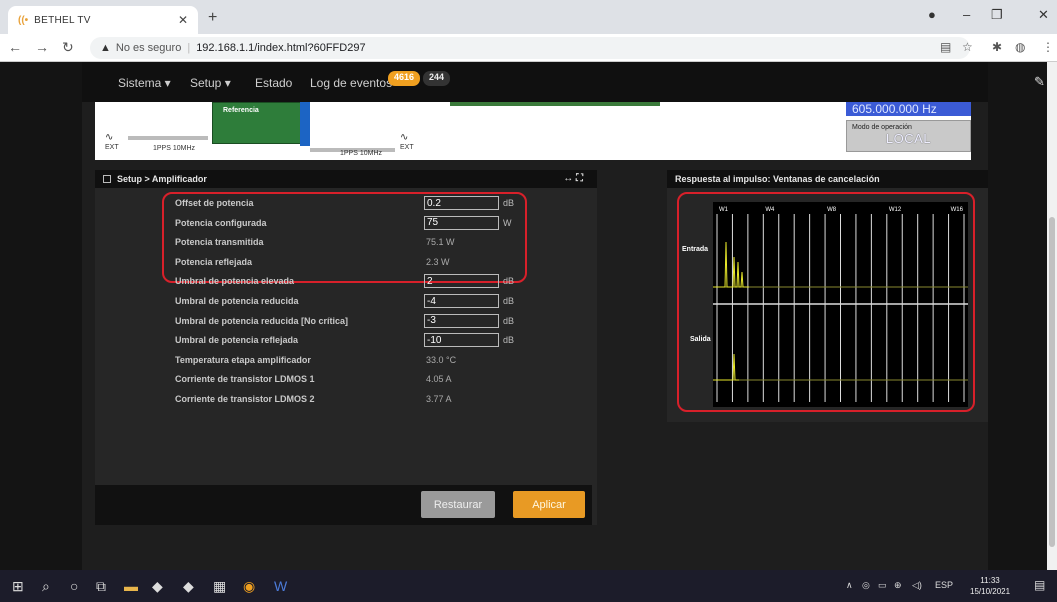  Describe the element at coordinates (241, 110) in the screenshot. I see `reference-label: Referencia` at that location.